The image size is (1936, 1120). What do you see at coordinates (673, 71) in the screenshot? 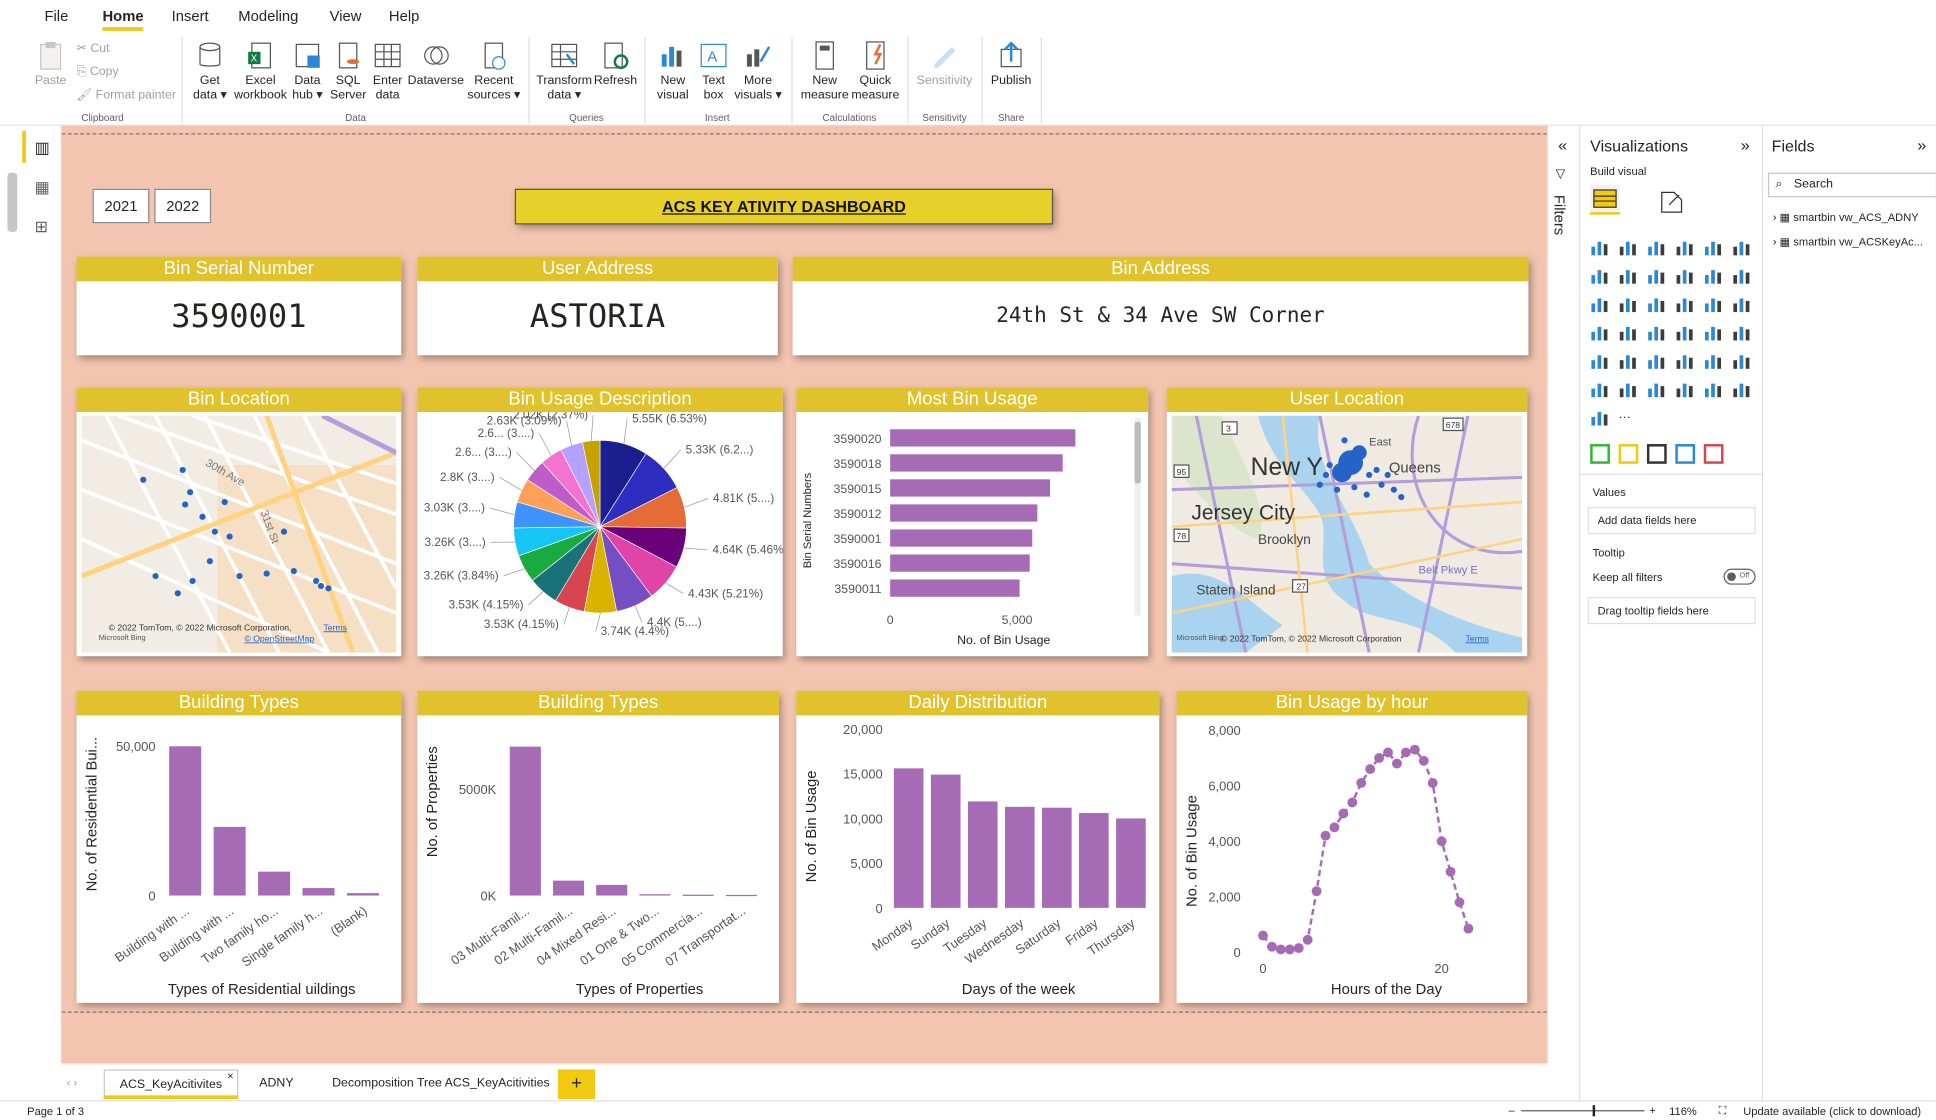
I see `new-visual-button: New visual` at bounding box center [673, 71].